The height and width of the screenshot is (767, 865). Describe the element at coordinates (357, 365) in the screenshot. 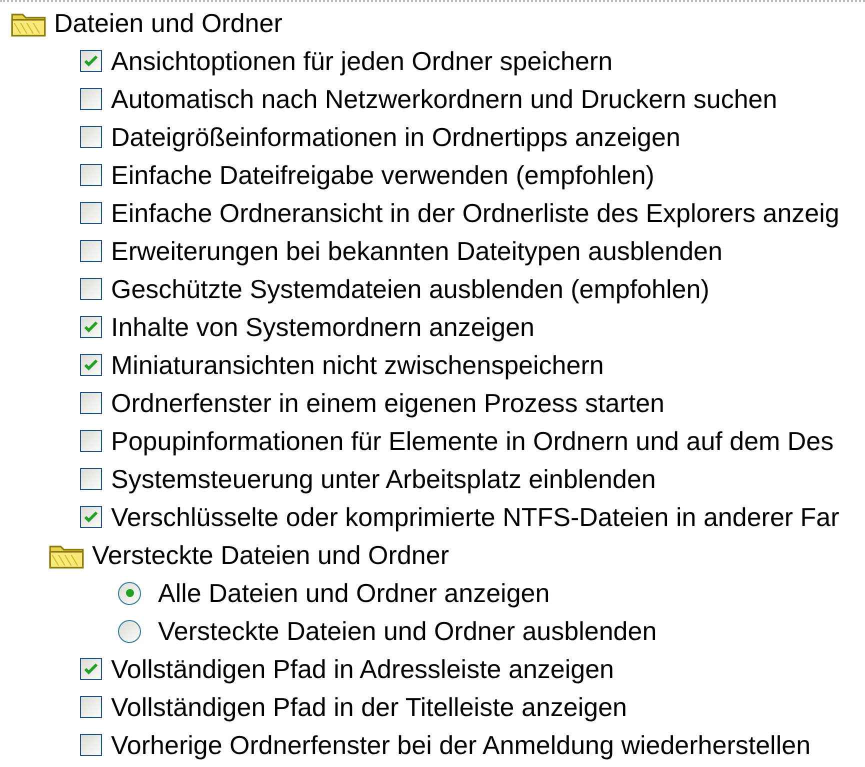

I see `option-label: Miniaturansichten nicht zwischenspeichern` at that location.